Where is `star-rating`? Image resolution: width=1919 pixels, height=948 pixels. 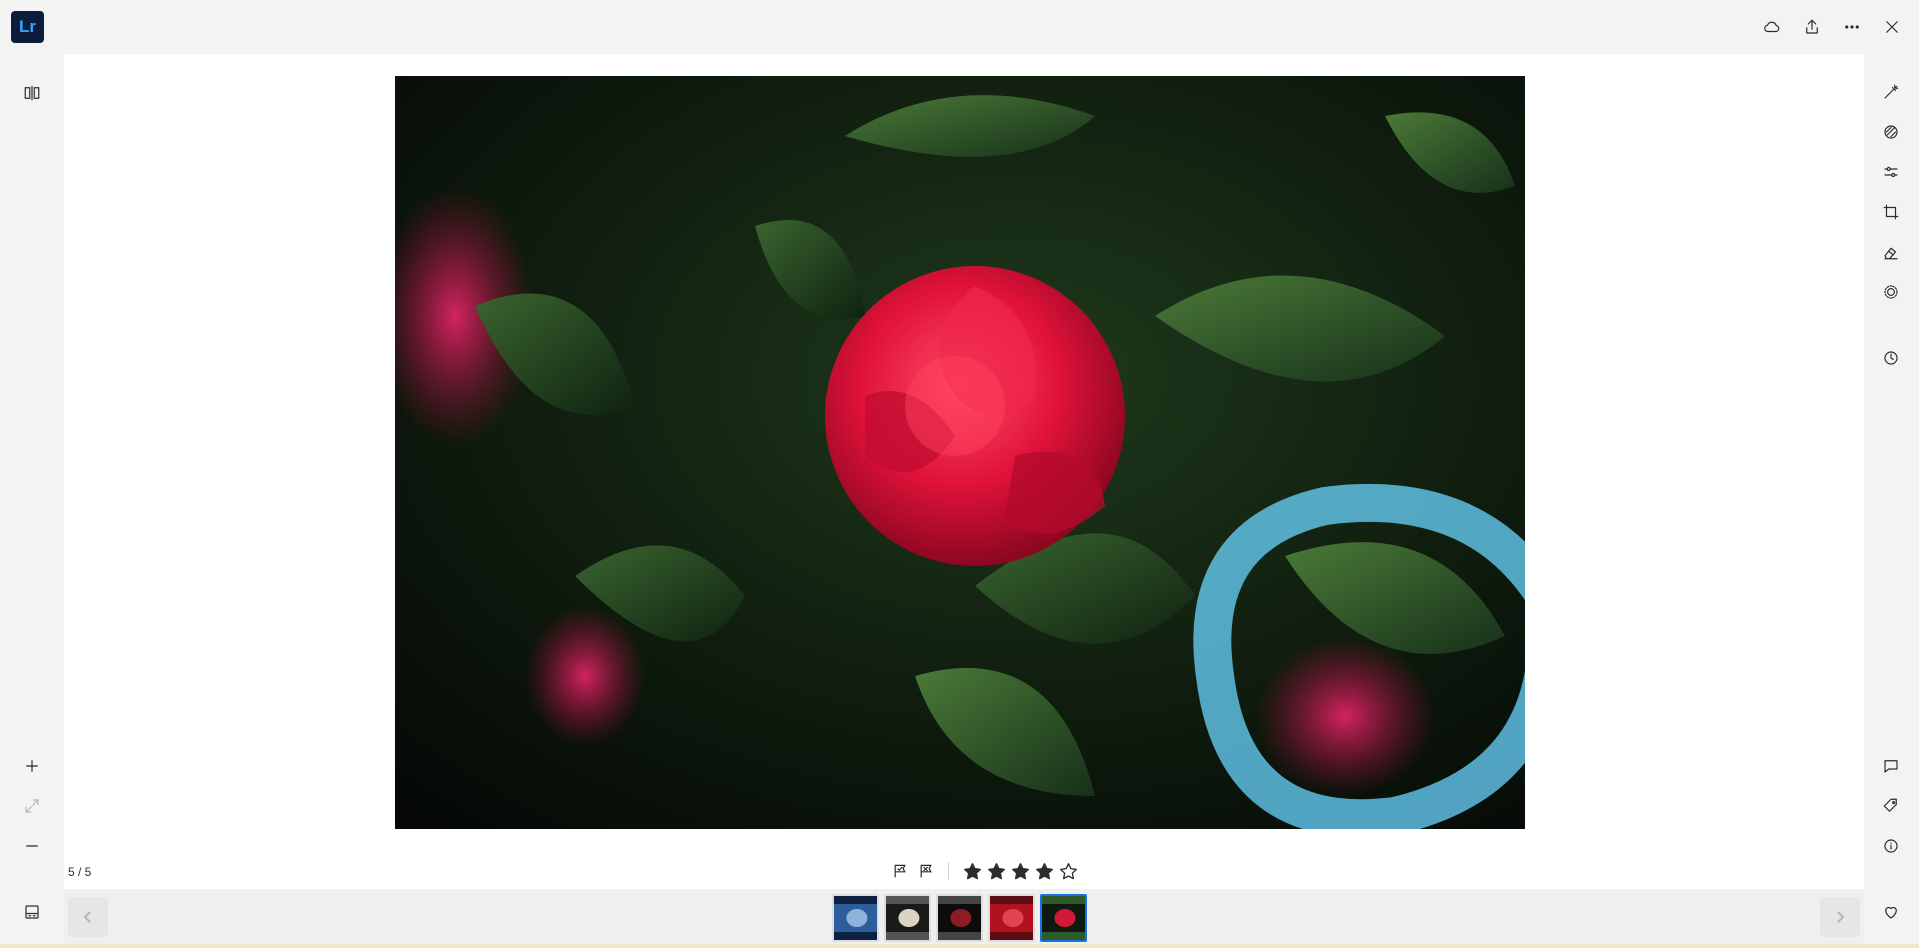 star-rating is located at coordinates (1020, 871).